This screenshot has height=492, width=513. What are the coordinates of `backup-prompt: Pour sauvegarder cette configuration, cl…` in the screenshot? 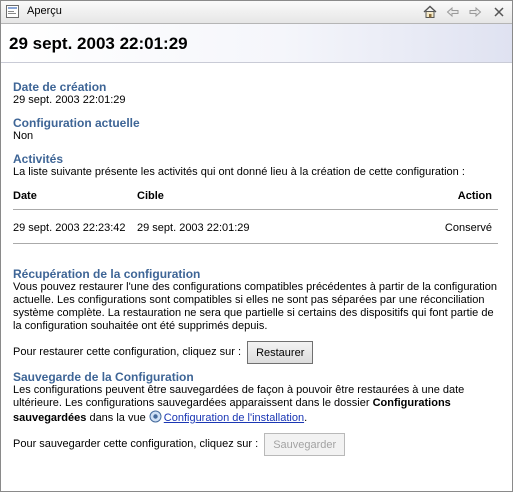 It's located at (136, 444).